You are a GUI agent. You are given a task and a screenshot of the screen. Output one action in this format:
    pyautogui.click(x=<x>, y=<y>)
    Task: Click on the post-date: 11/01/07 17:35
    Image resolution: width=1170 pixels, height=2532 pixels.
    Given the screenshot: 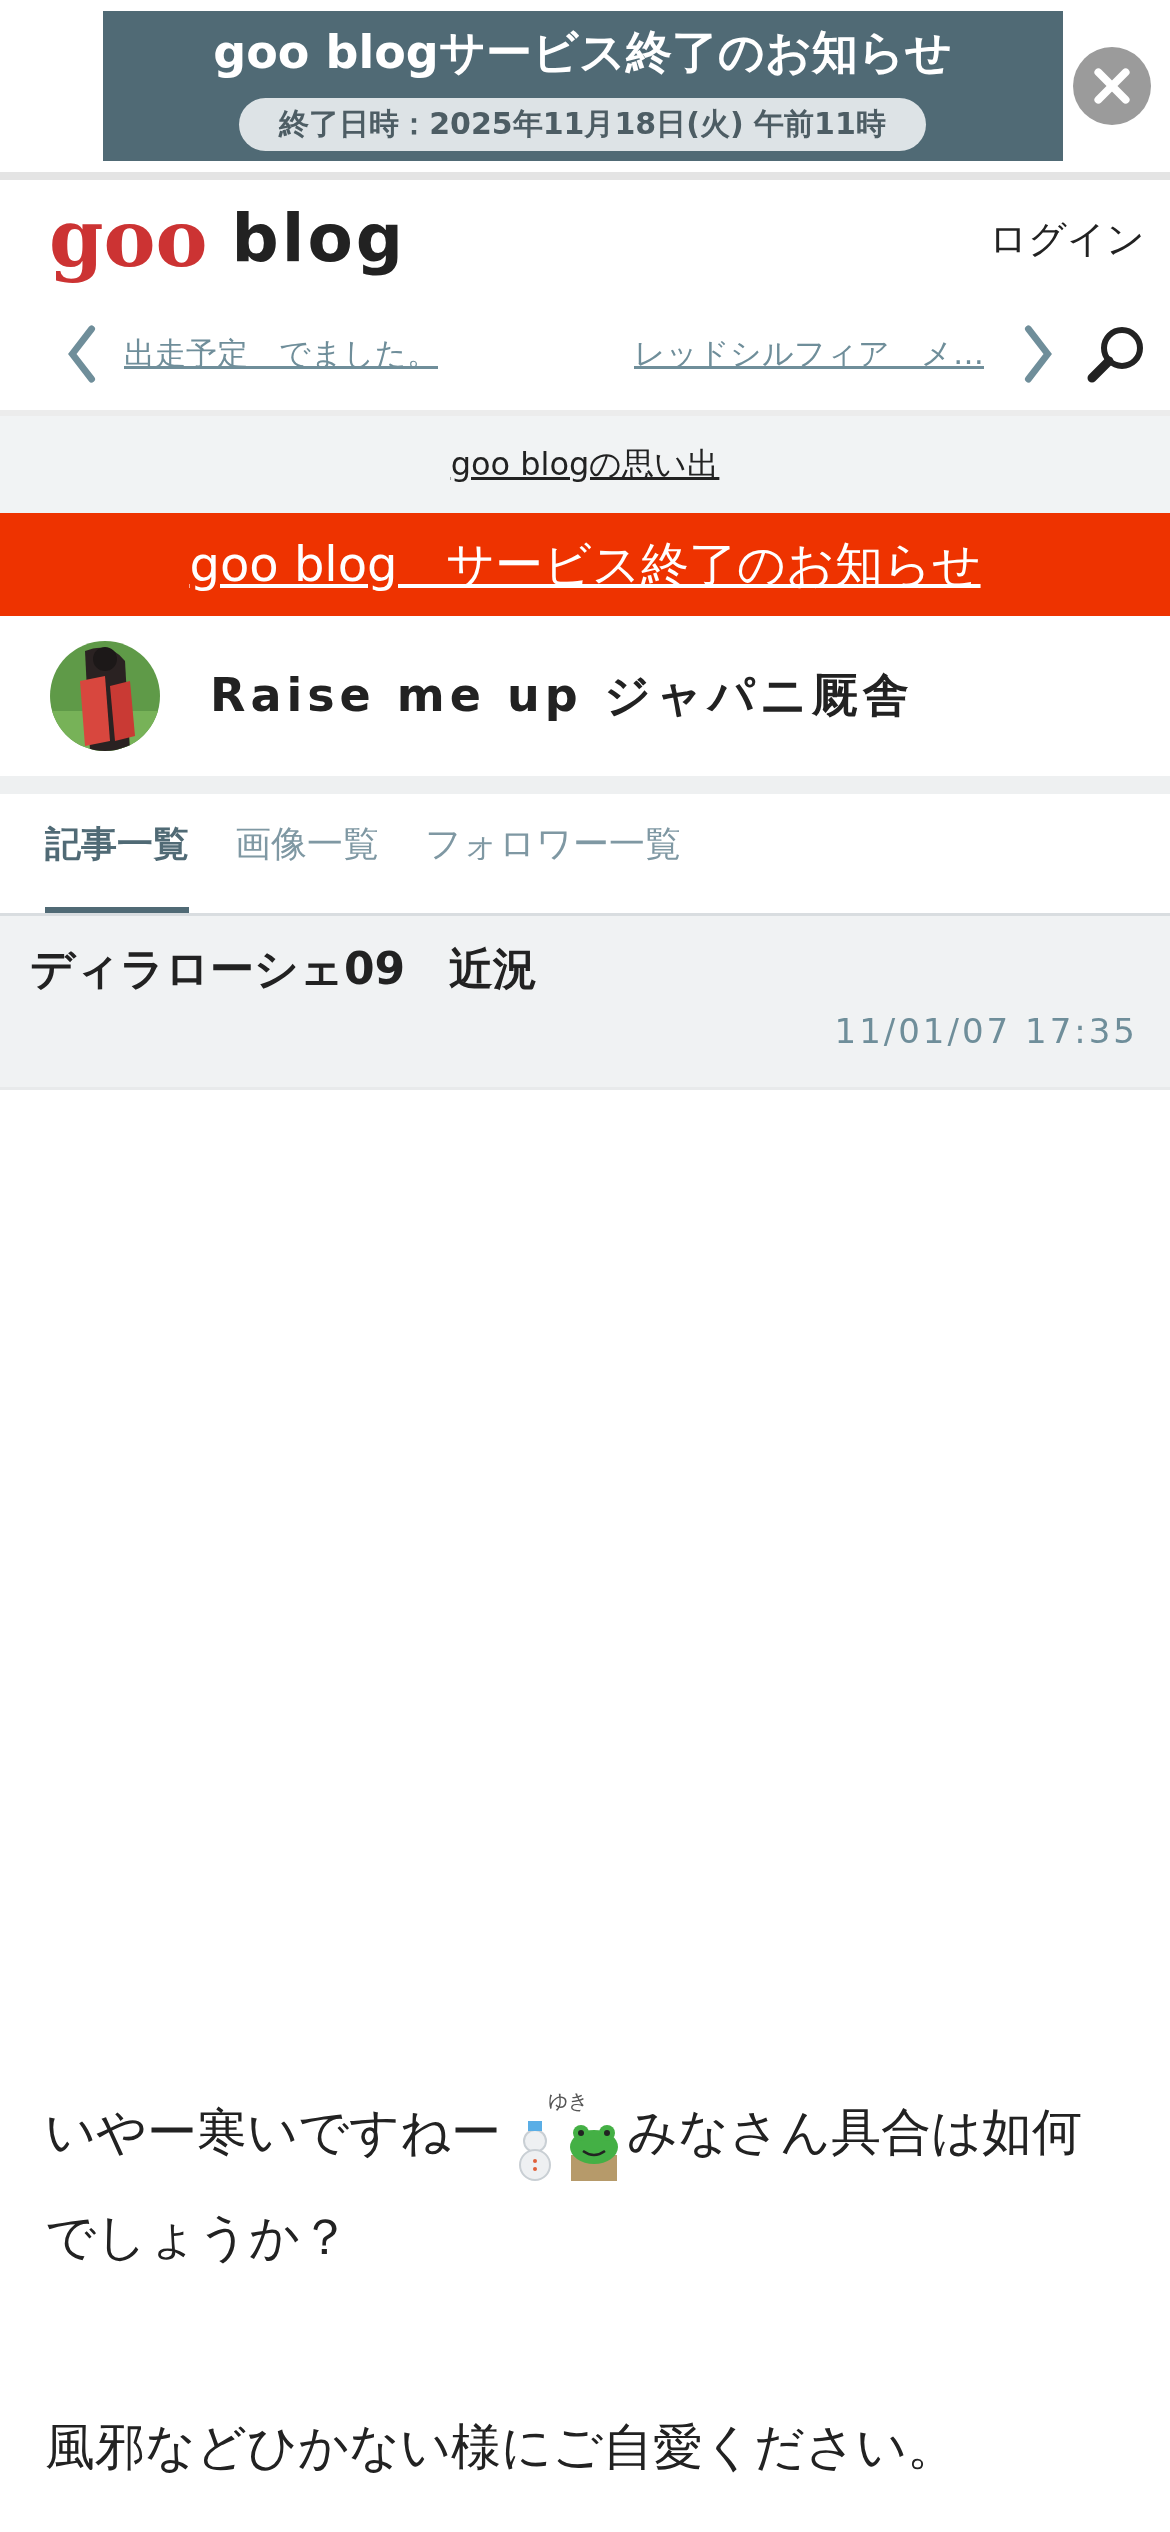 What is the action you would take?
    pyautogui.click(x=986, y=1031)
    